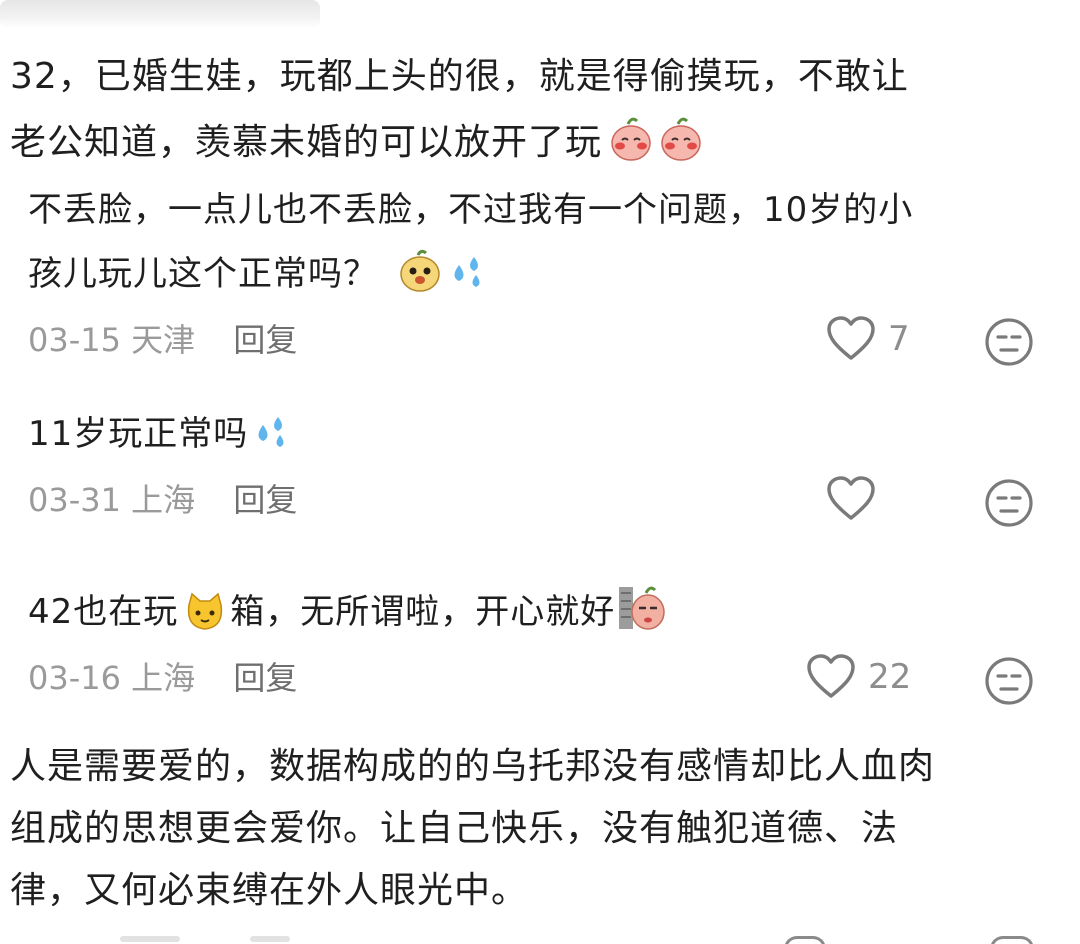  I want to click on cropped-ghost-row-1: ━ ━━ ━ ━ ━━ ━━ ━━, so click(214, 379).